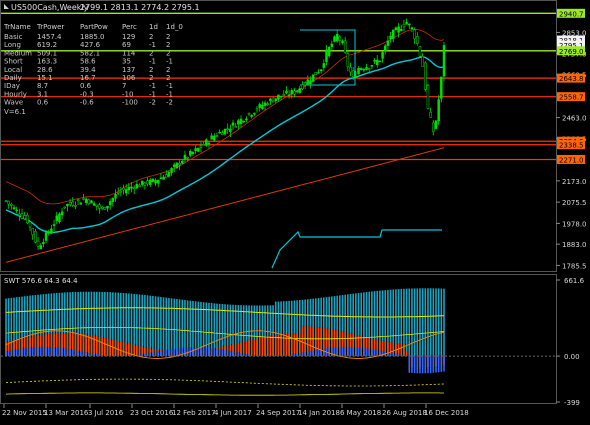  I want to click on table-cell: 129, so click(128, 37).